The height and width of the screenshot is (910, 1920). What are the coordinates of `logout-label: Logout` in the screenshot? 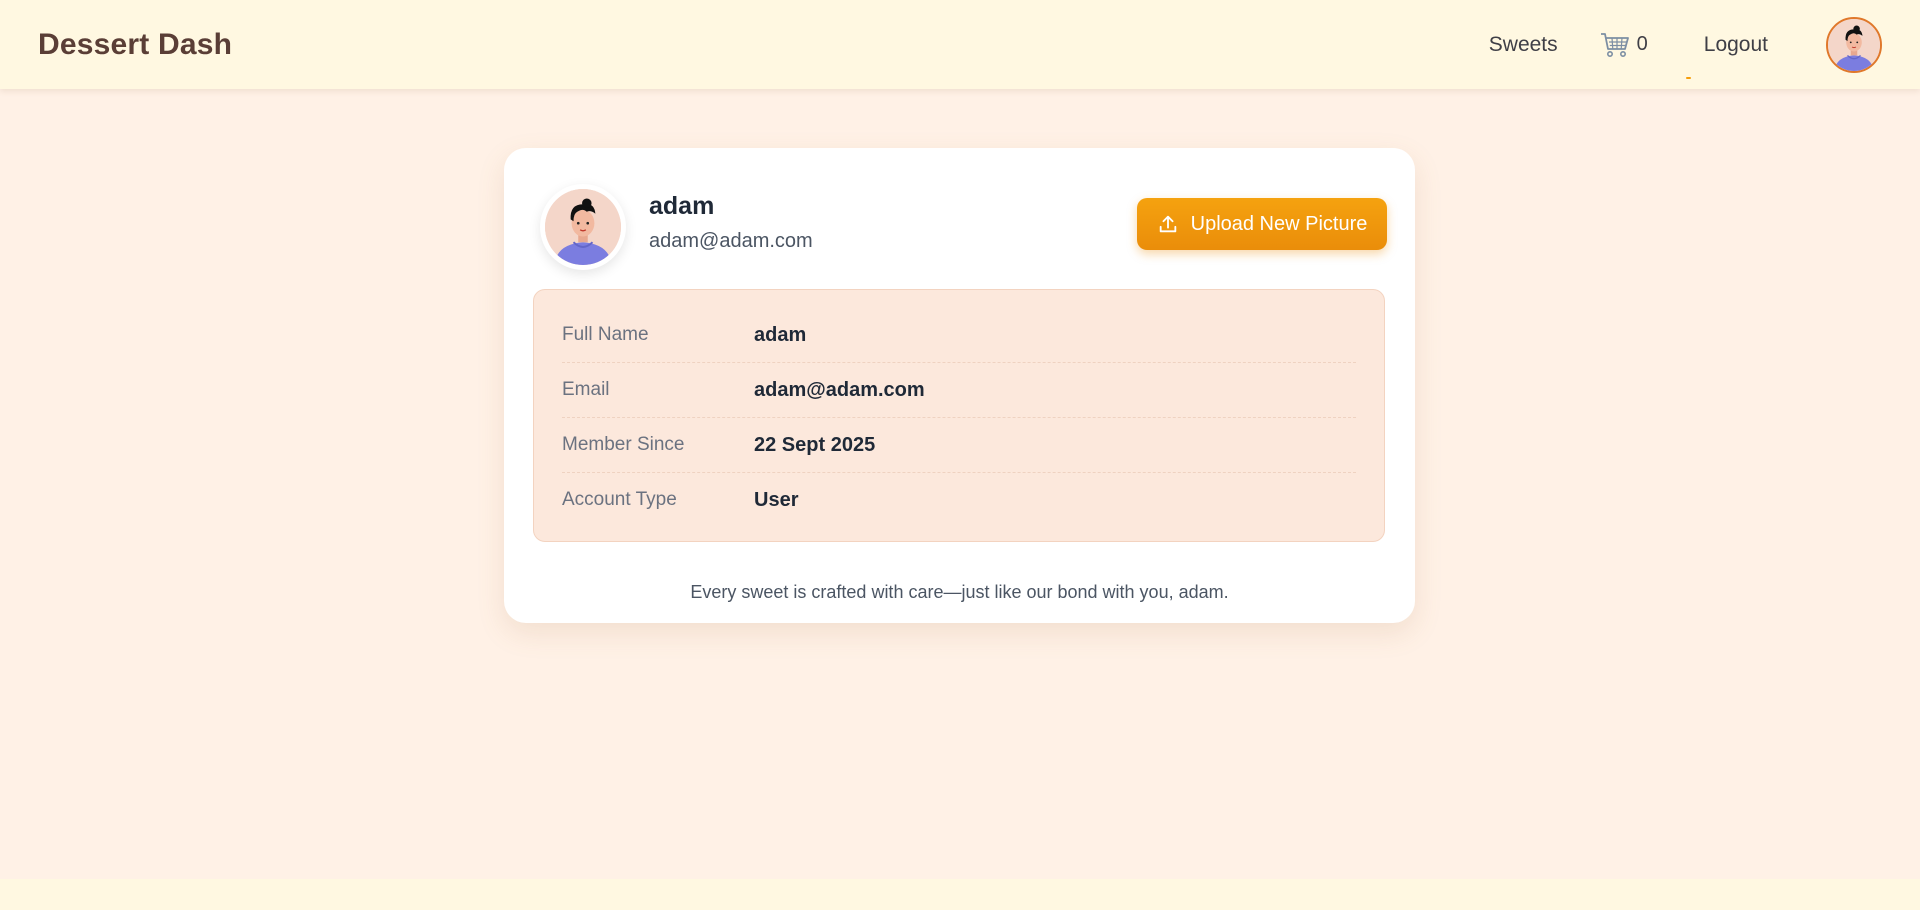 It's located at (1735, 44).